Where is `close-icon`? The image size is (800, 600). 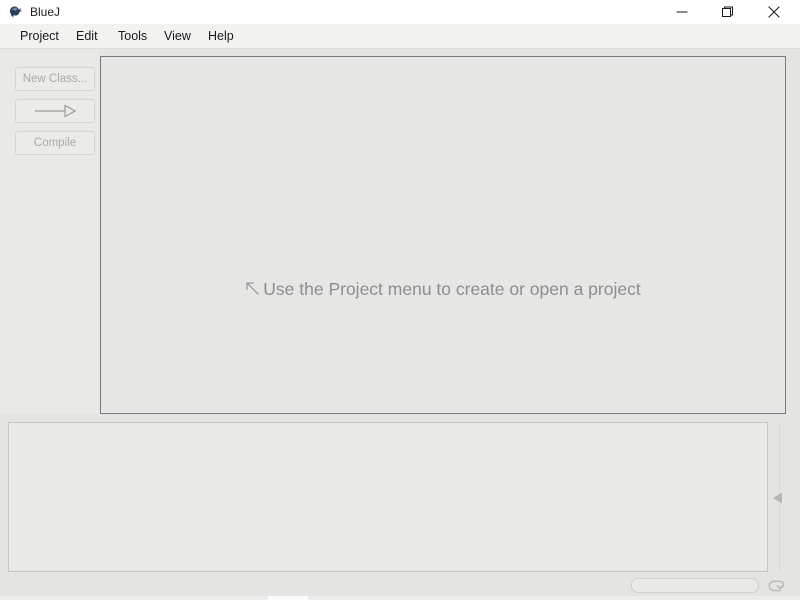 close-icon is located at coordinates (774, 12).